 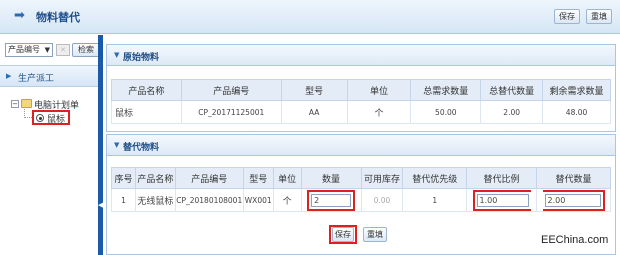 What do you see at coordinates (576, 112) in the screenshot?
I see `cell-remaining-demand: 48.00` at bounding box center [576, 112].